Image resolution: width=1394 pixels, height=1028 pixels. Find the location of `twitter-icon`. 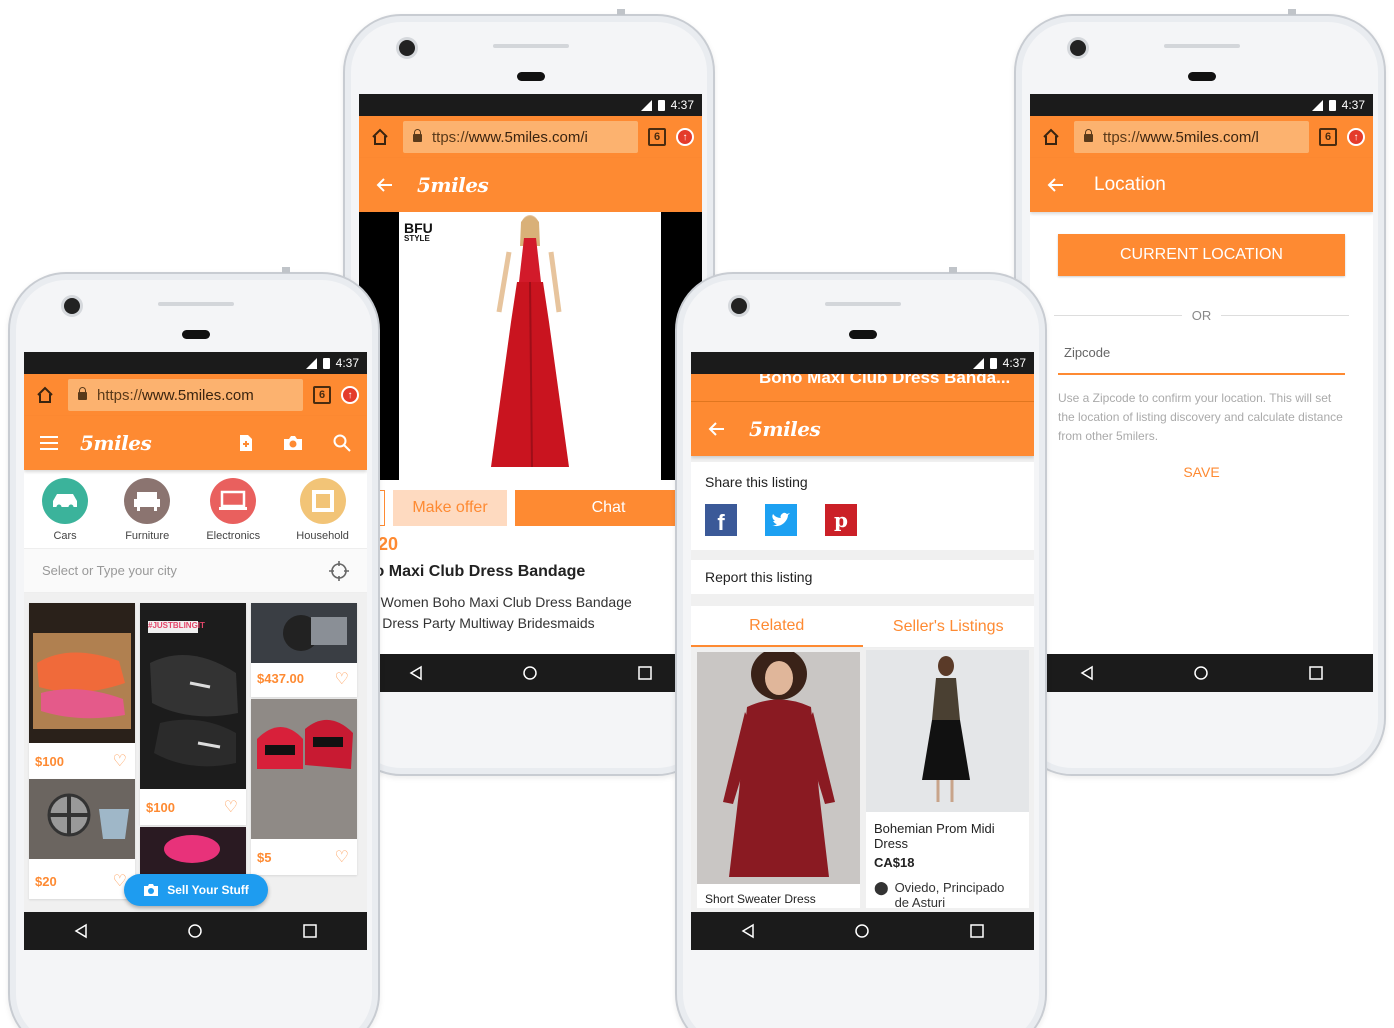

twitter-icon is located at coordinates (781, 520).